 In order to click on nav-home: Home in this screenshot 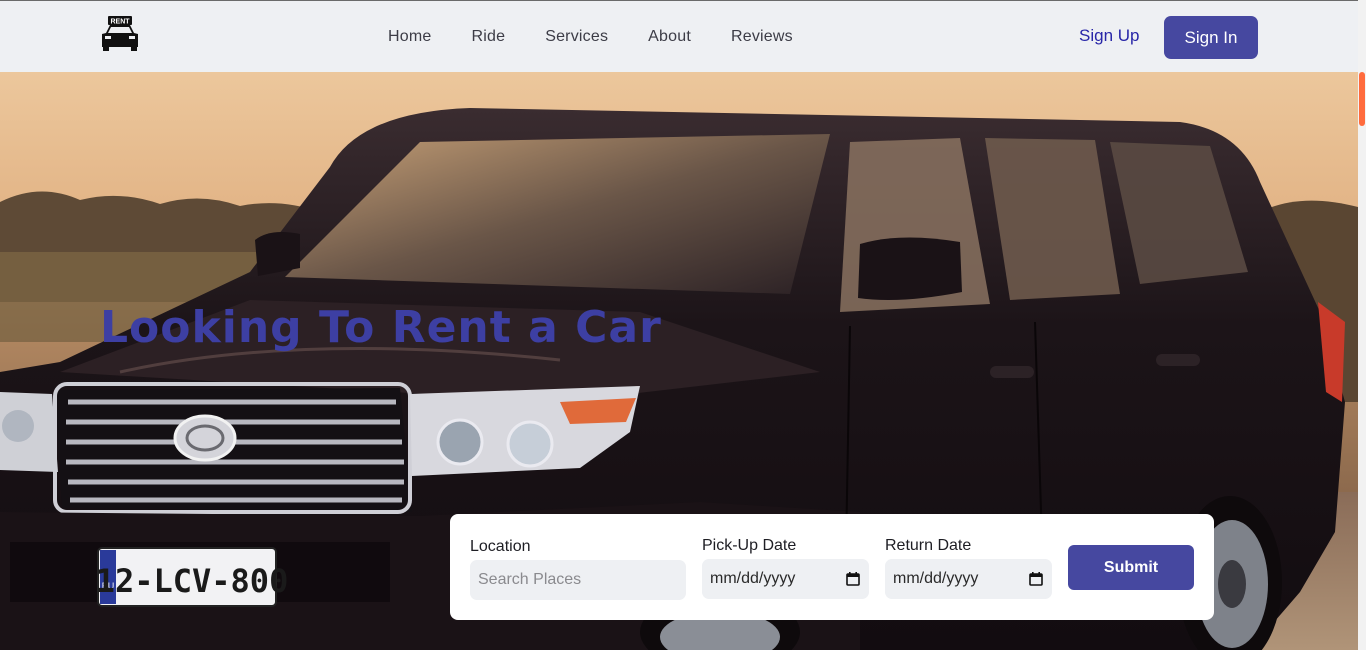, I will do `click(409, 37)`.